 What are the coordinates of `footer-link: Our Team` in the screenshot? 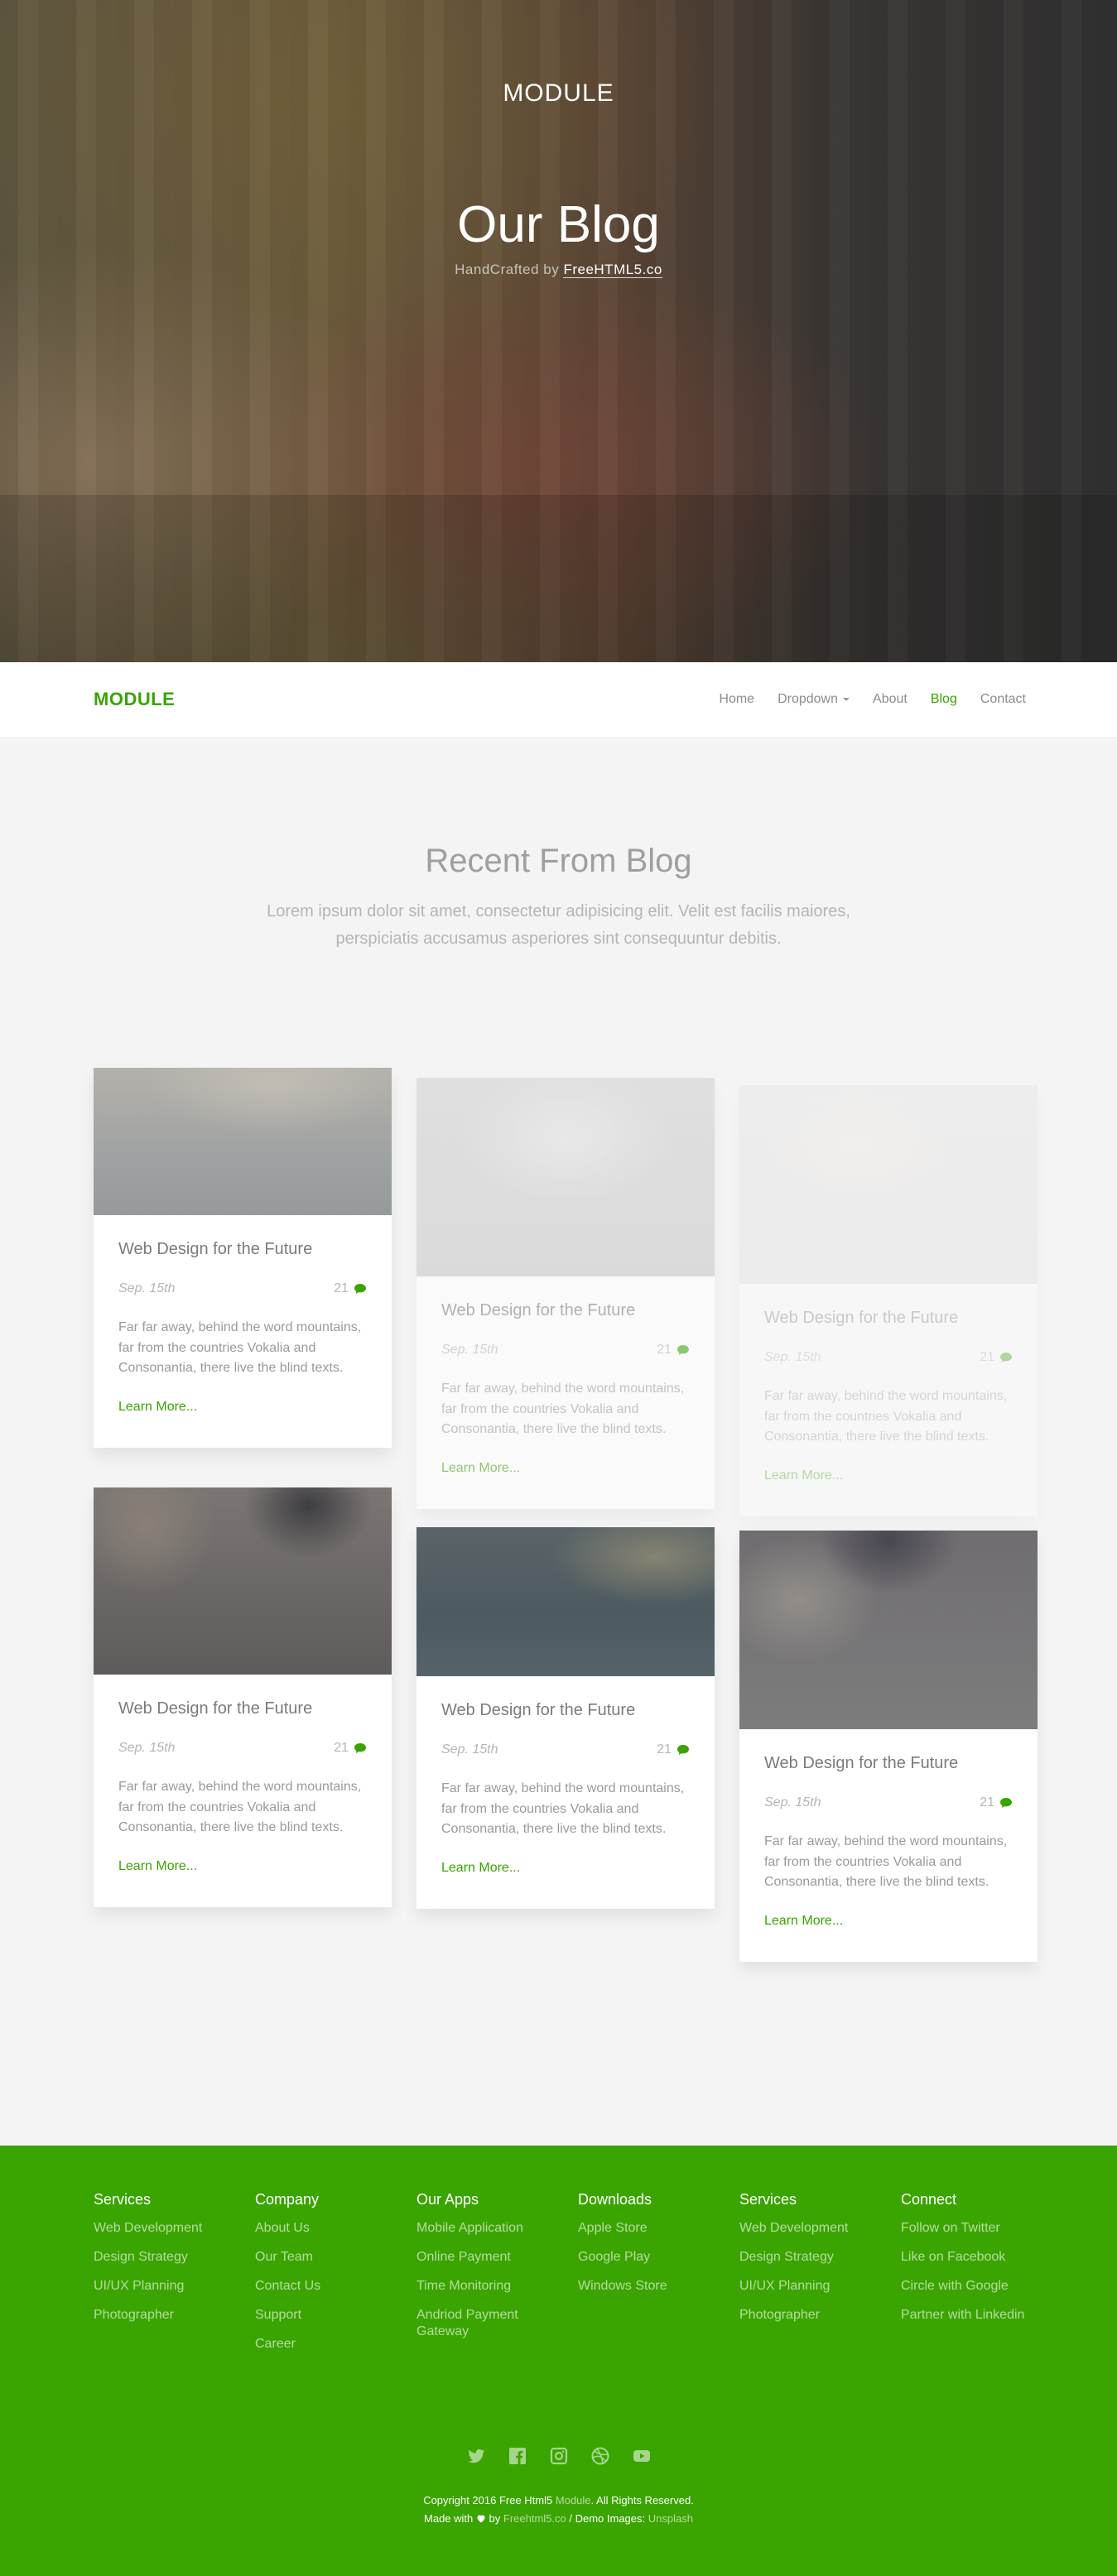 It's located at (327, 2257).